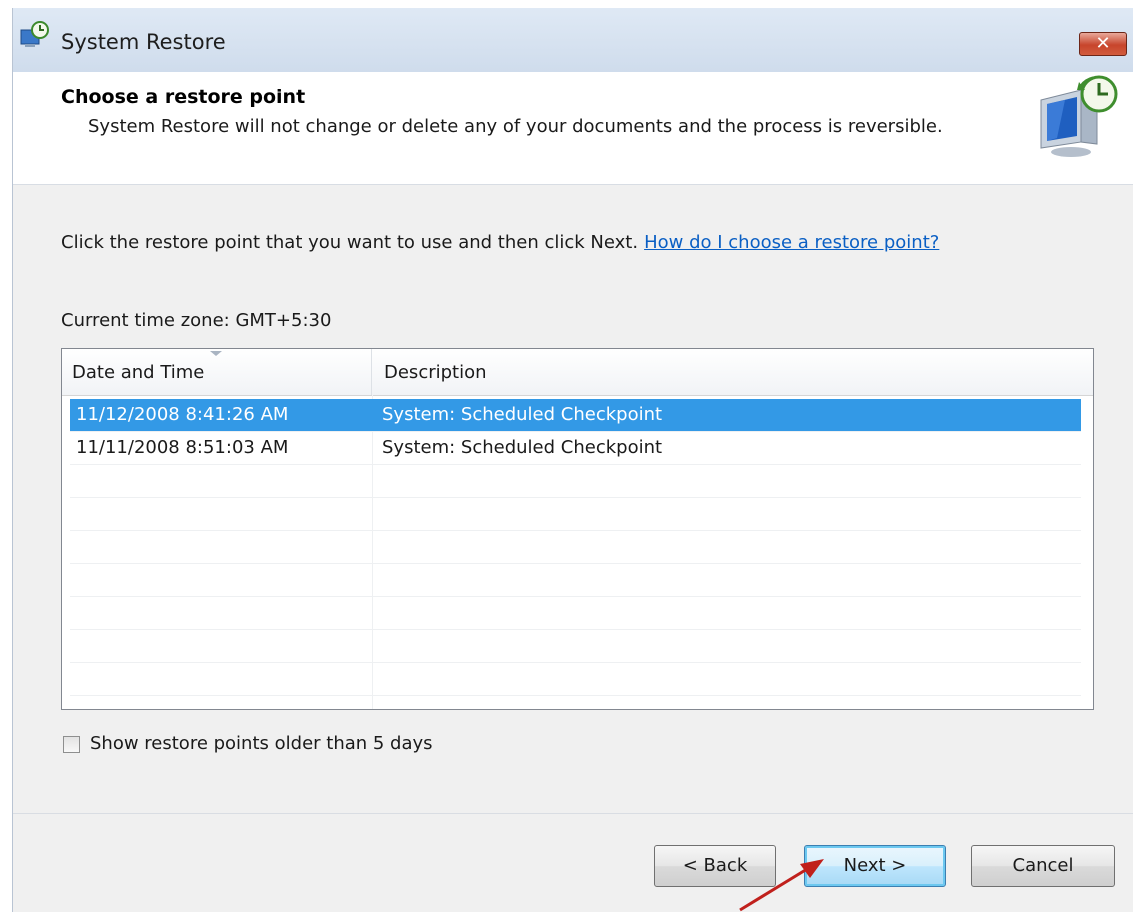 The height and width of the screenshot is (912, 1133). I want to click on help-link: How do I choose a restore point?, so click(791, 242).